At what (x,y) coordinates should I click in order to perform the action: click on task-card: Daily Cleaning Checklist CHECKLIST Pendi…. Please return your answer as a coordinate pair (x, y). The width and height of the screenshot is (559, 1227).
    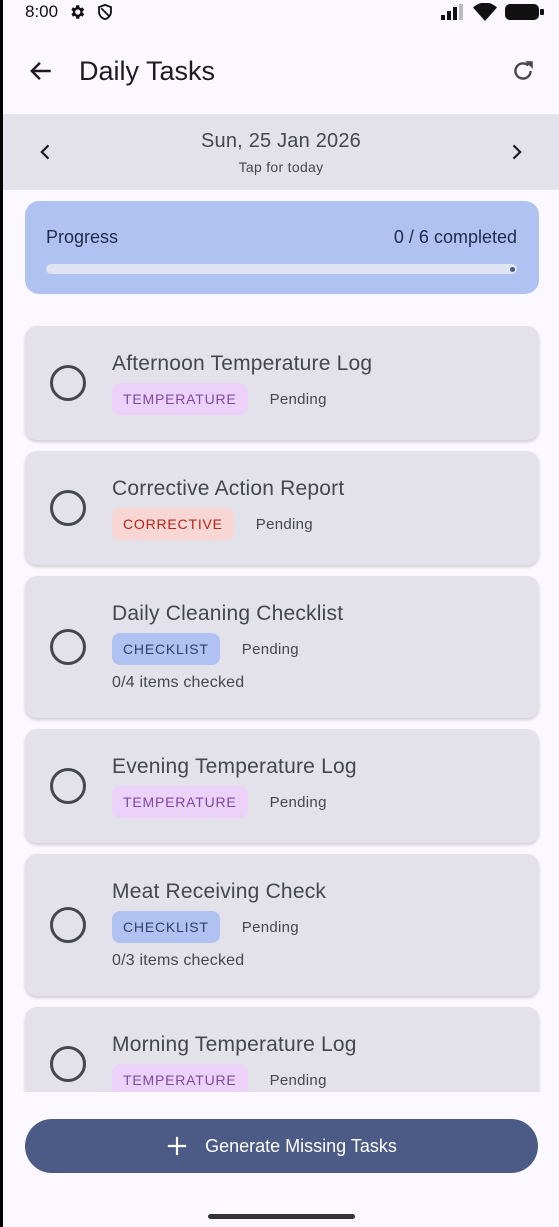
    Looking at the image, I should click on (282, 647).